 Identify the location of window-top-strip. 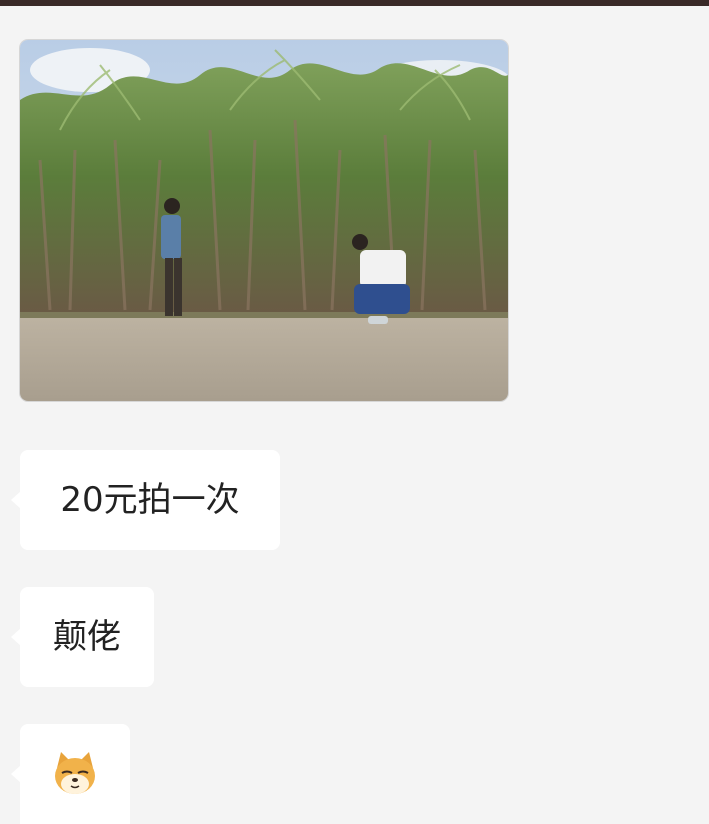
(354, 3).